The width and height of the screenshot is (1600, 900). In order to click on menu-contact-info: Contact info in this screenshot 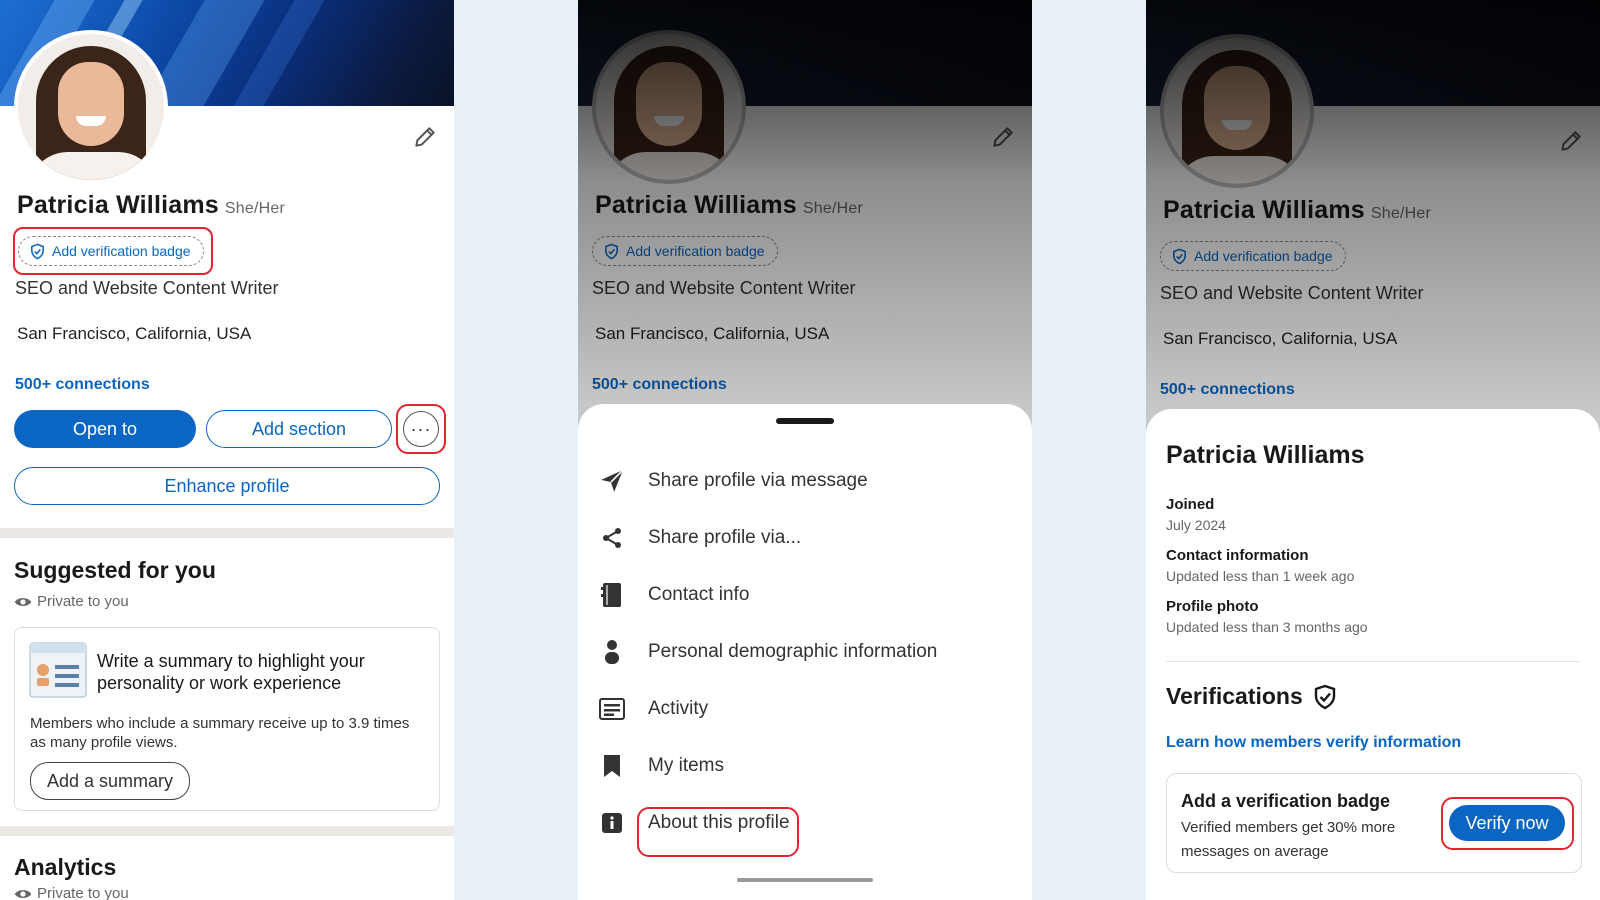, I will do `click(805, 595)`.